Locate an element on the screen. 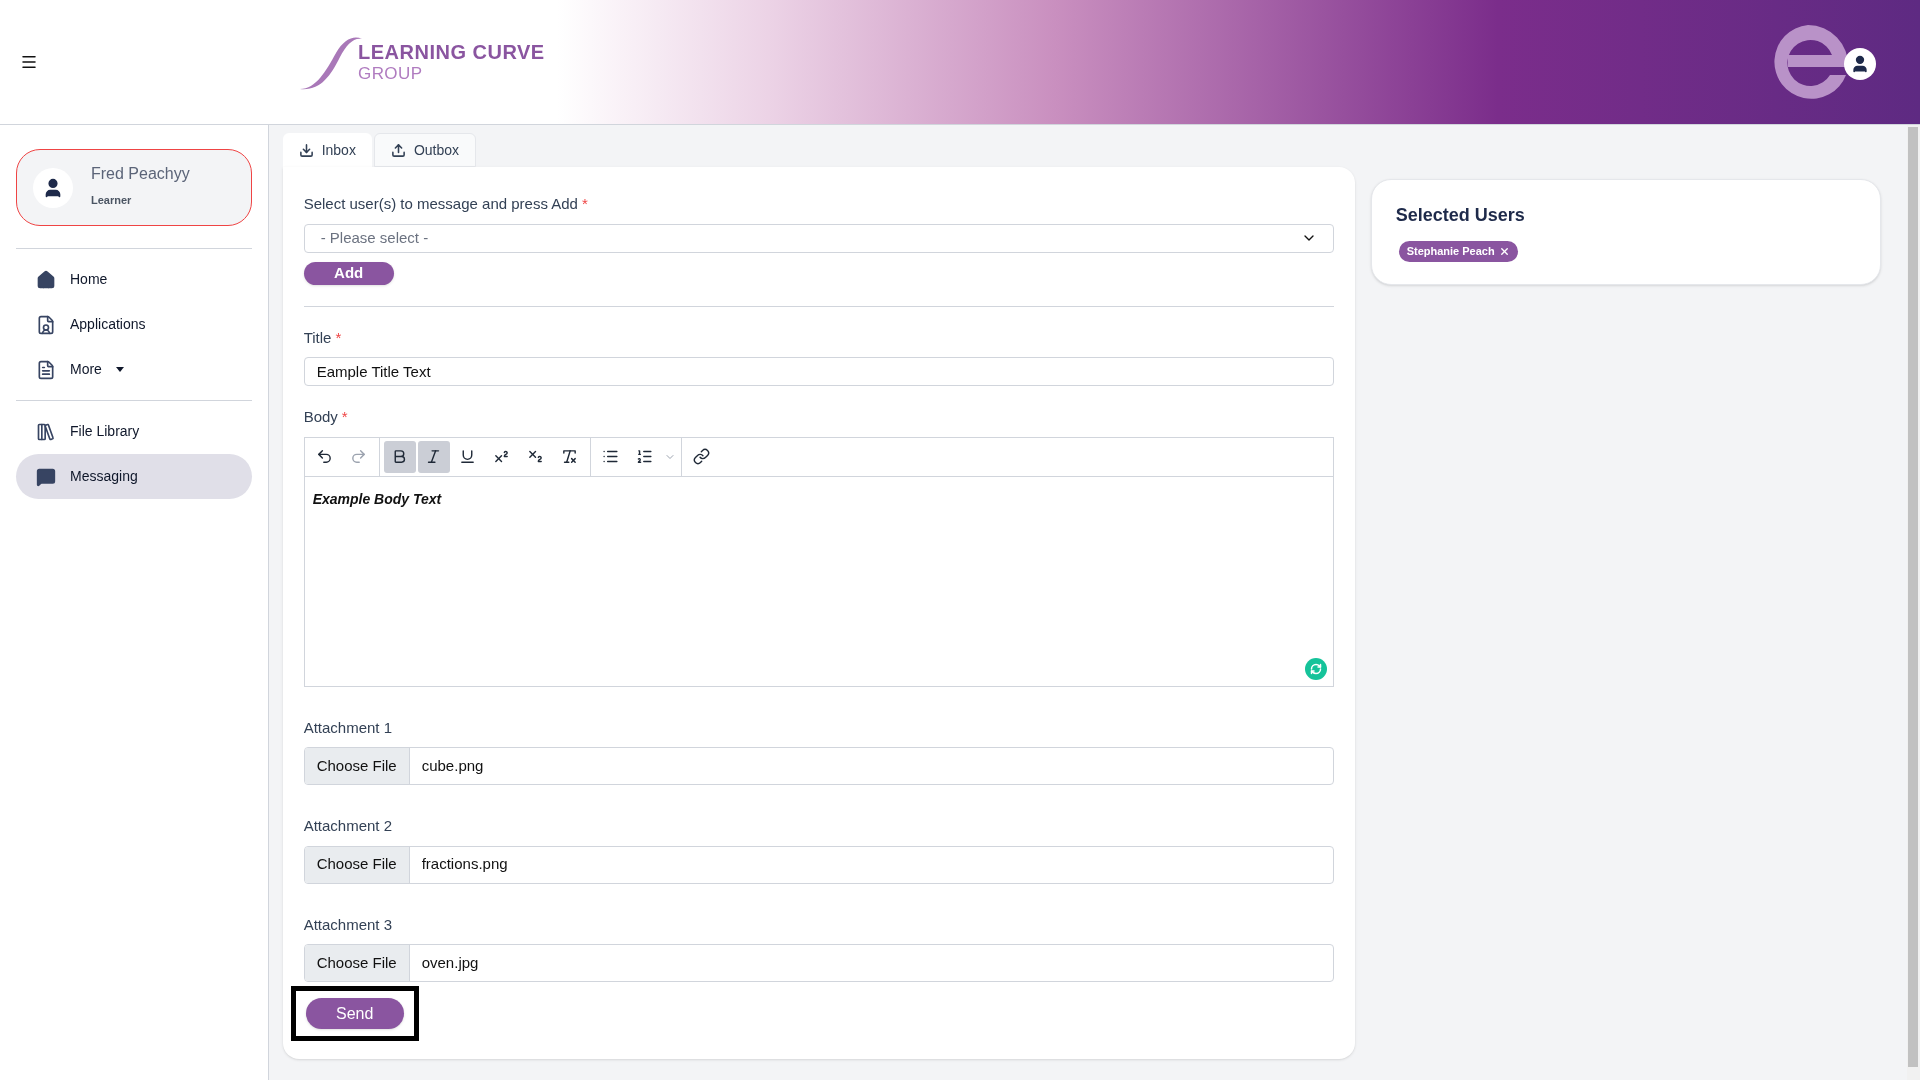 The image size is (1920, 1080). logo-title: LEARNING CURVE is located at coordinates (451, 52).